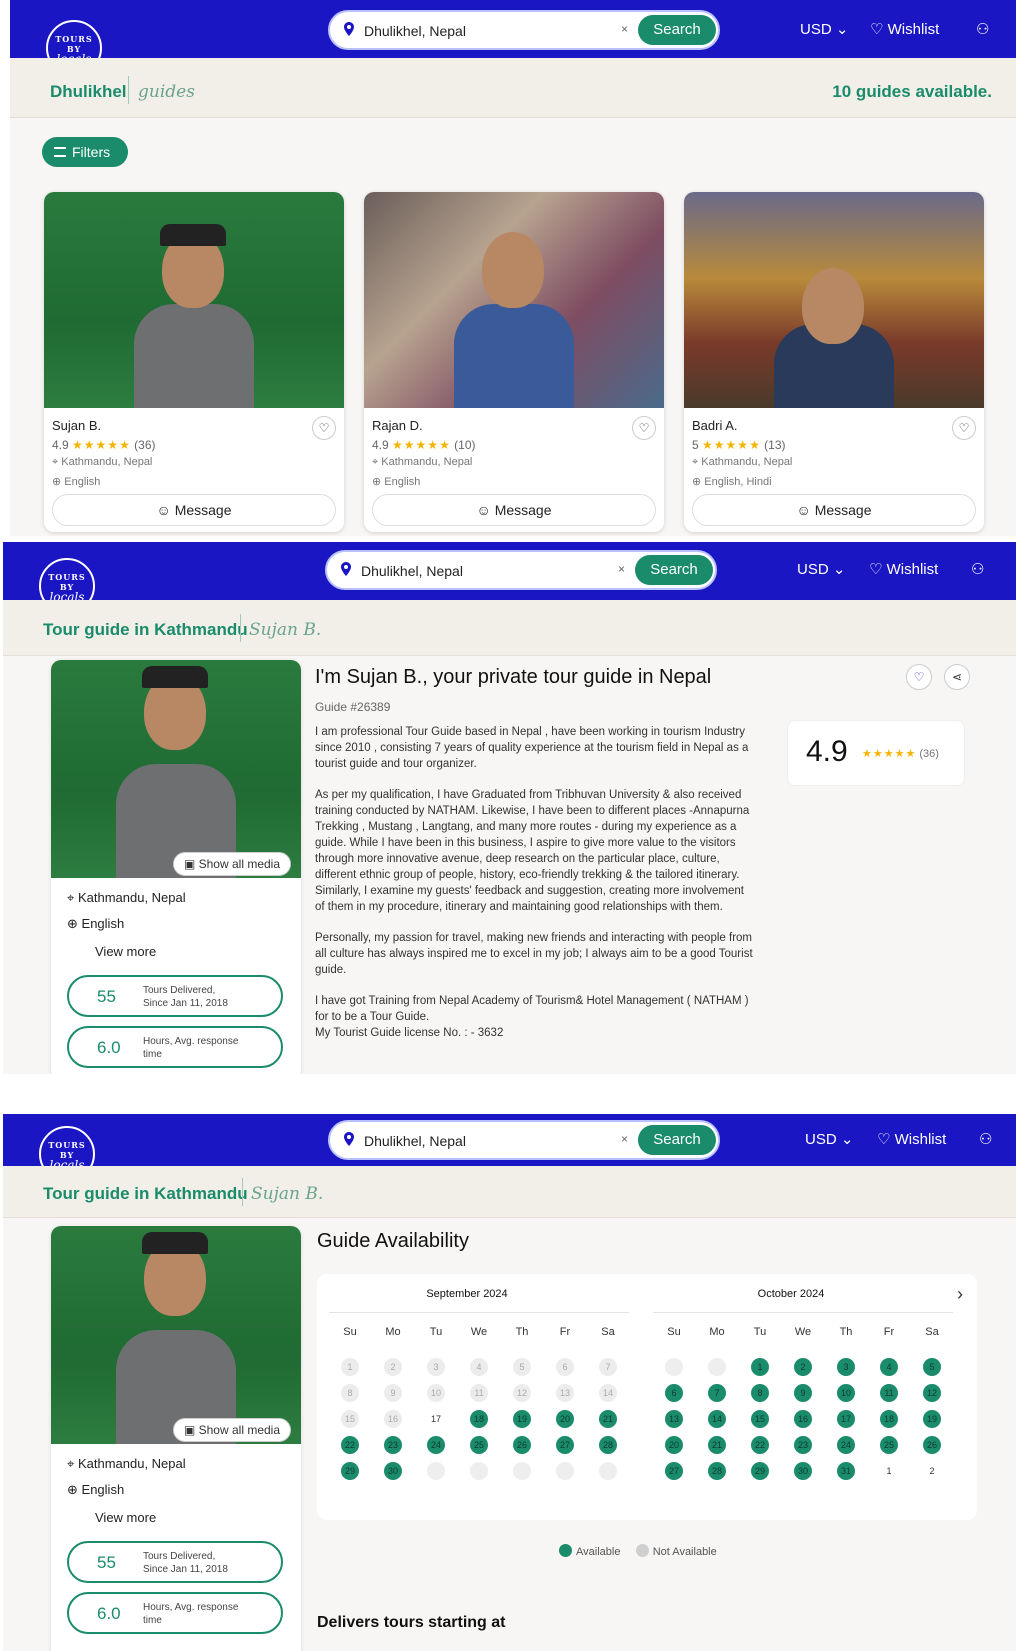 Image resolution: width=1016 pixels, height=1651 pixels. What do you see at coordinates (88, 92) in the screenshot?
I see `breadcrumb-city: Dhulikhel` at bounding box center [88, 92].